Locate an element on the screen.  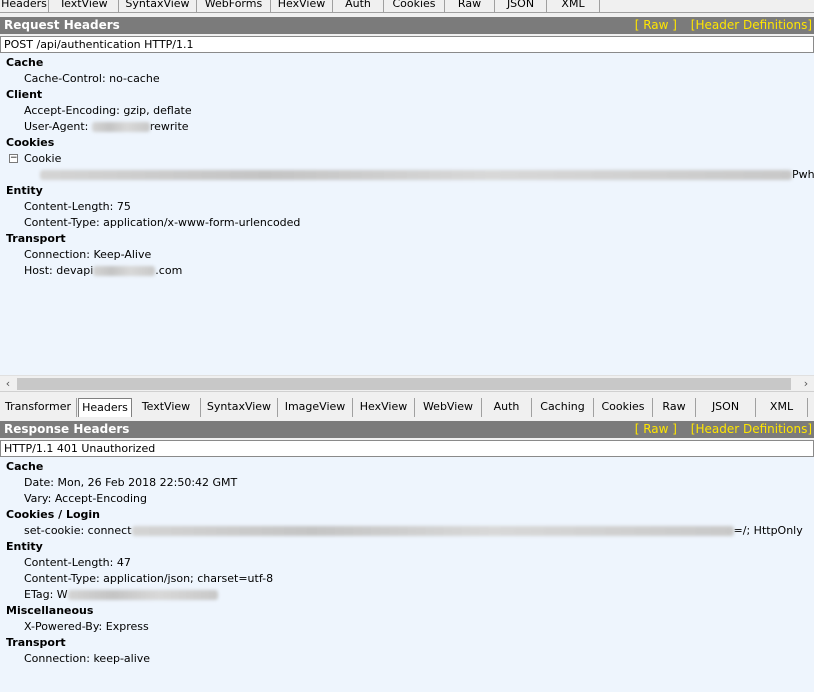
header-content-length: Content-Length: 47 is located at coordinates (77, 563).